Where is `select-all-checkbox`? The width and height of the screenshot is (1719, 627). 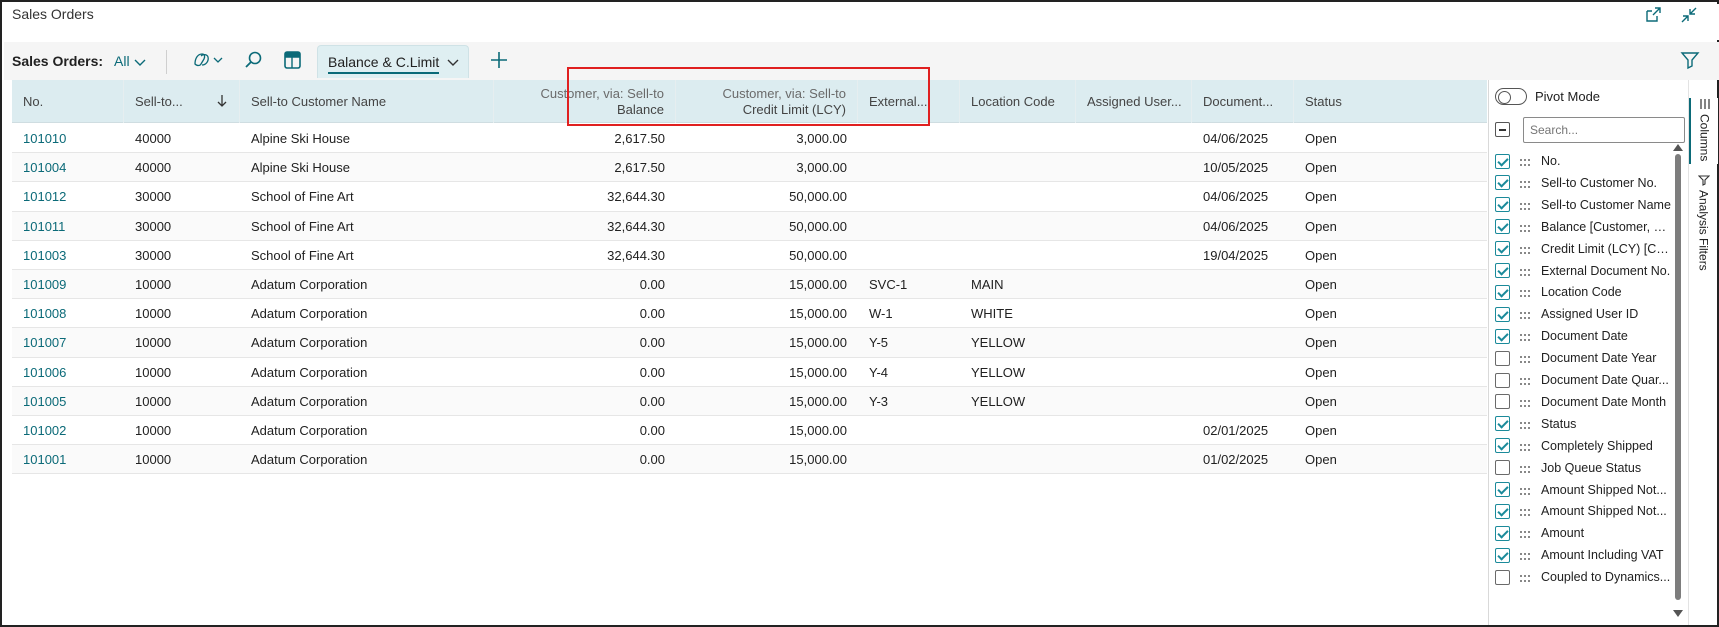
select-all-checkbox is located at coordinates (1502, 129).